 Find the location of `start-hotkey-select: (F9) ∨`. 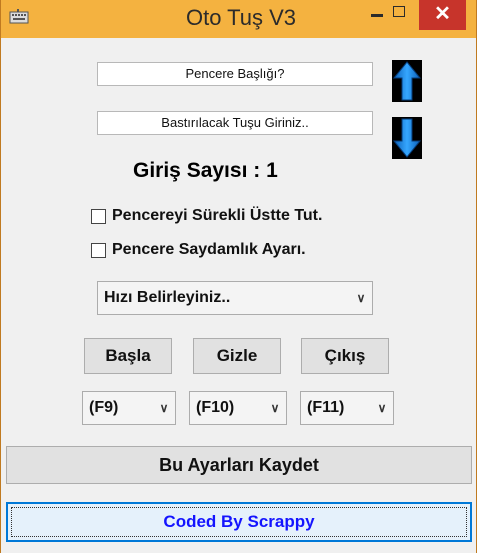

start-hotkey-select: (F9) ∨ is located at coordinates (129, 408).